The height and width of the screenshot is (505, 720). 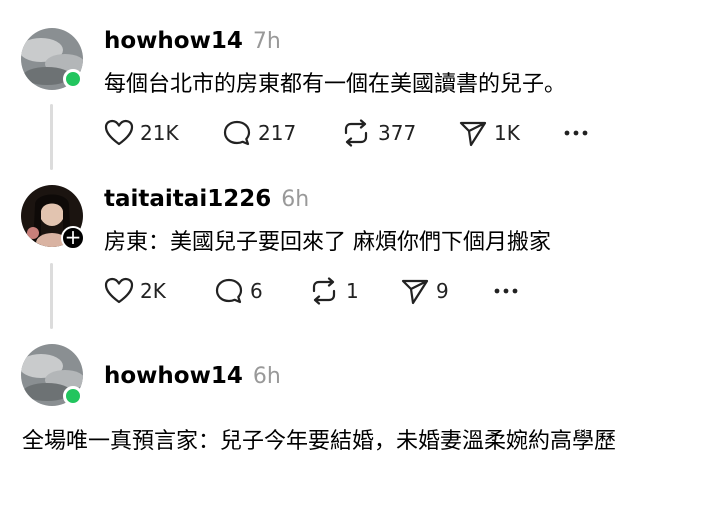 What do you see at coordinates (73, 238) in the screenshot?
I see `follow-plus-icon: +` at bounding box center [73, 238].